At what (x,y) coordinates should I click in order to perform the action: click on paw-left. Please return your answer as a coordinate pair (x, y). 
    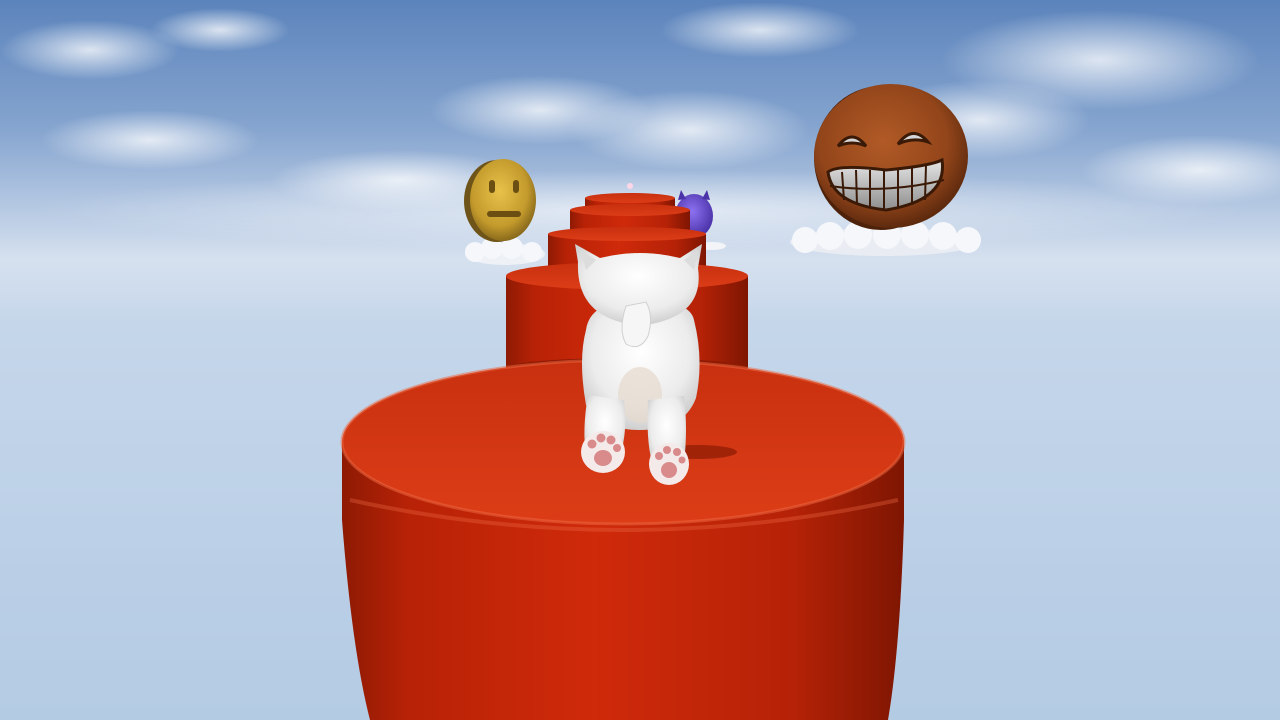
    Looking at the image, I should click on (603, 452).